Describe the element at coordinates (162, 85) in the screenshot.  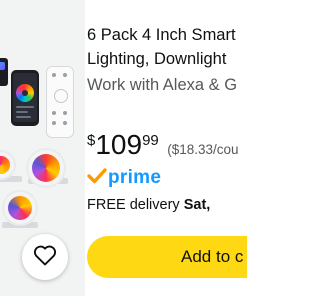
I see `product-subtitle: Work with Alexa & G` at that location.